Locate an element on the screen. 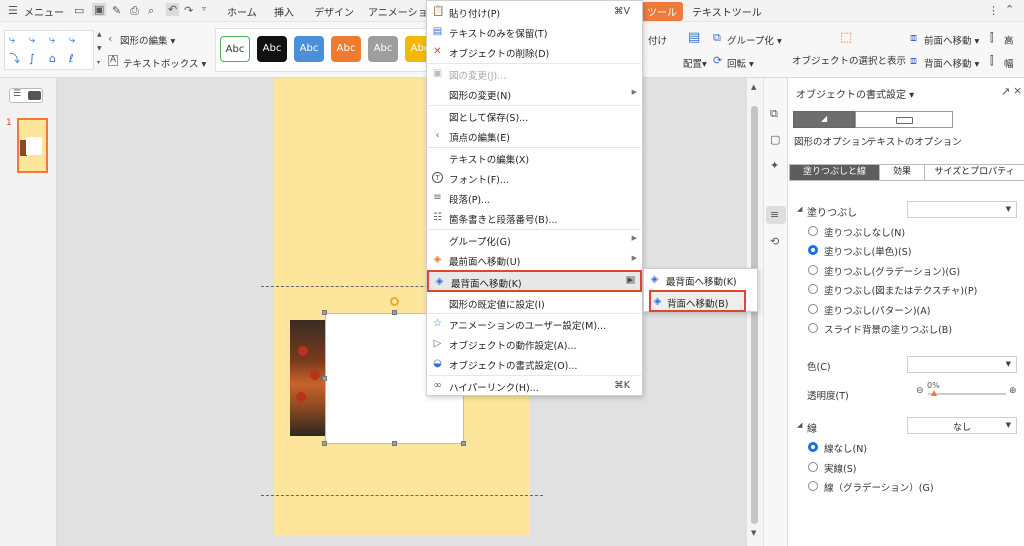 The width and height of the screenshot is (1024, 546). open-folder-icon: ▭ is located at coordinates (79, 10).